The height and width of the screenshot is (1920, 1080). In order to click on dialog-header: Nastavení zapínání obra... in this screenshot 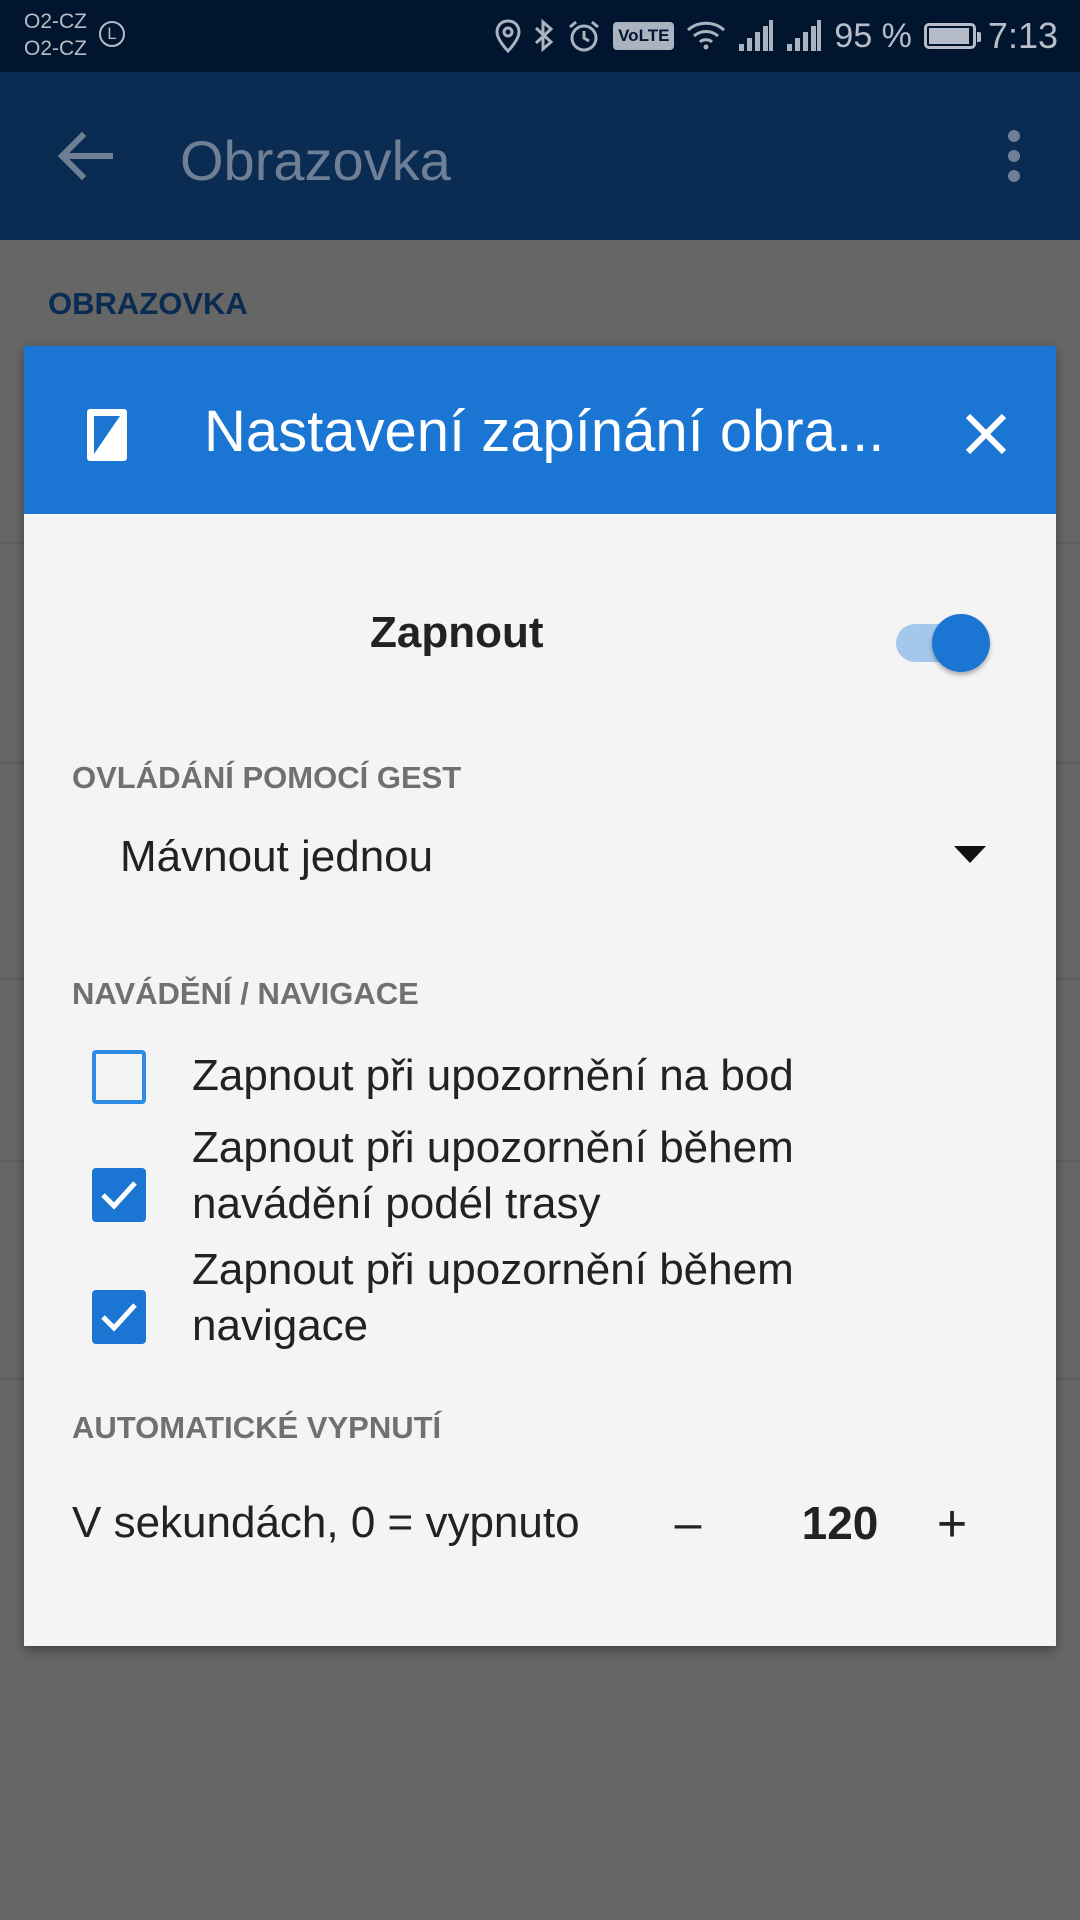, I will do `click(540, 430)`.